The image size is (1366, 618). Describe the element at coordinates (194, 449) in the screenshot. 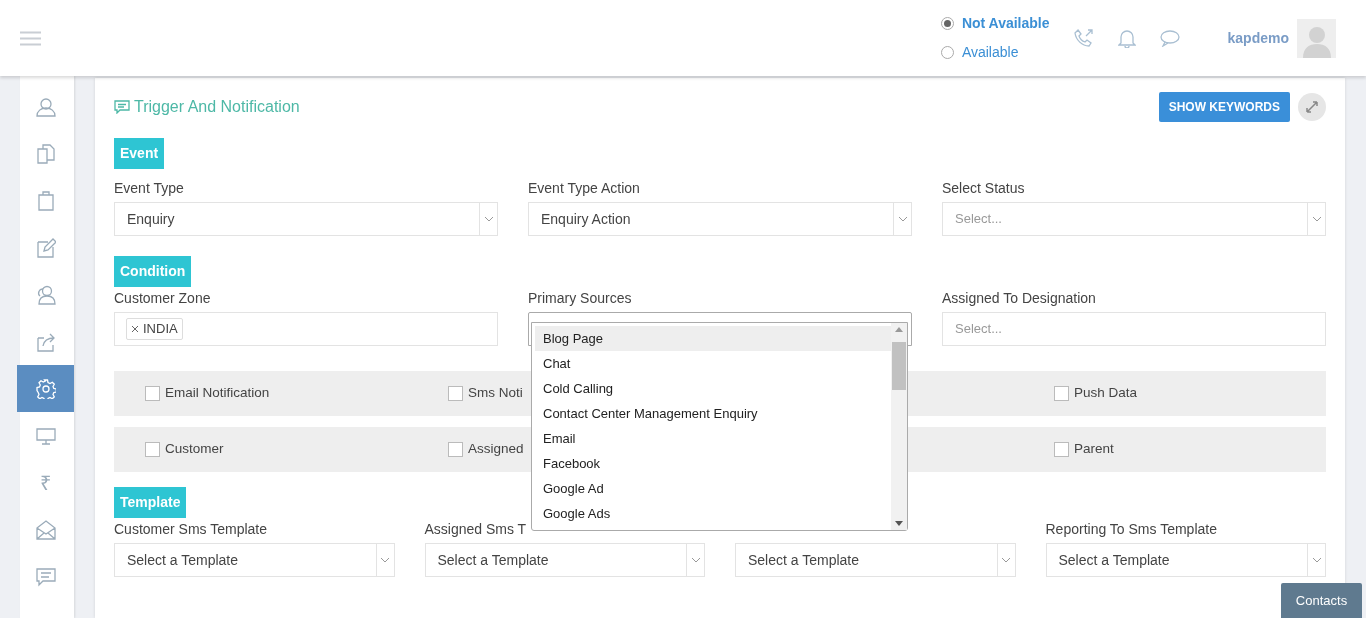

I see `checkbox-label: Customer` at that location.